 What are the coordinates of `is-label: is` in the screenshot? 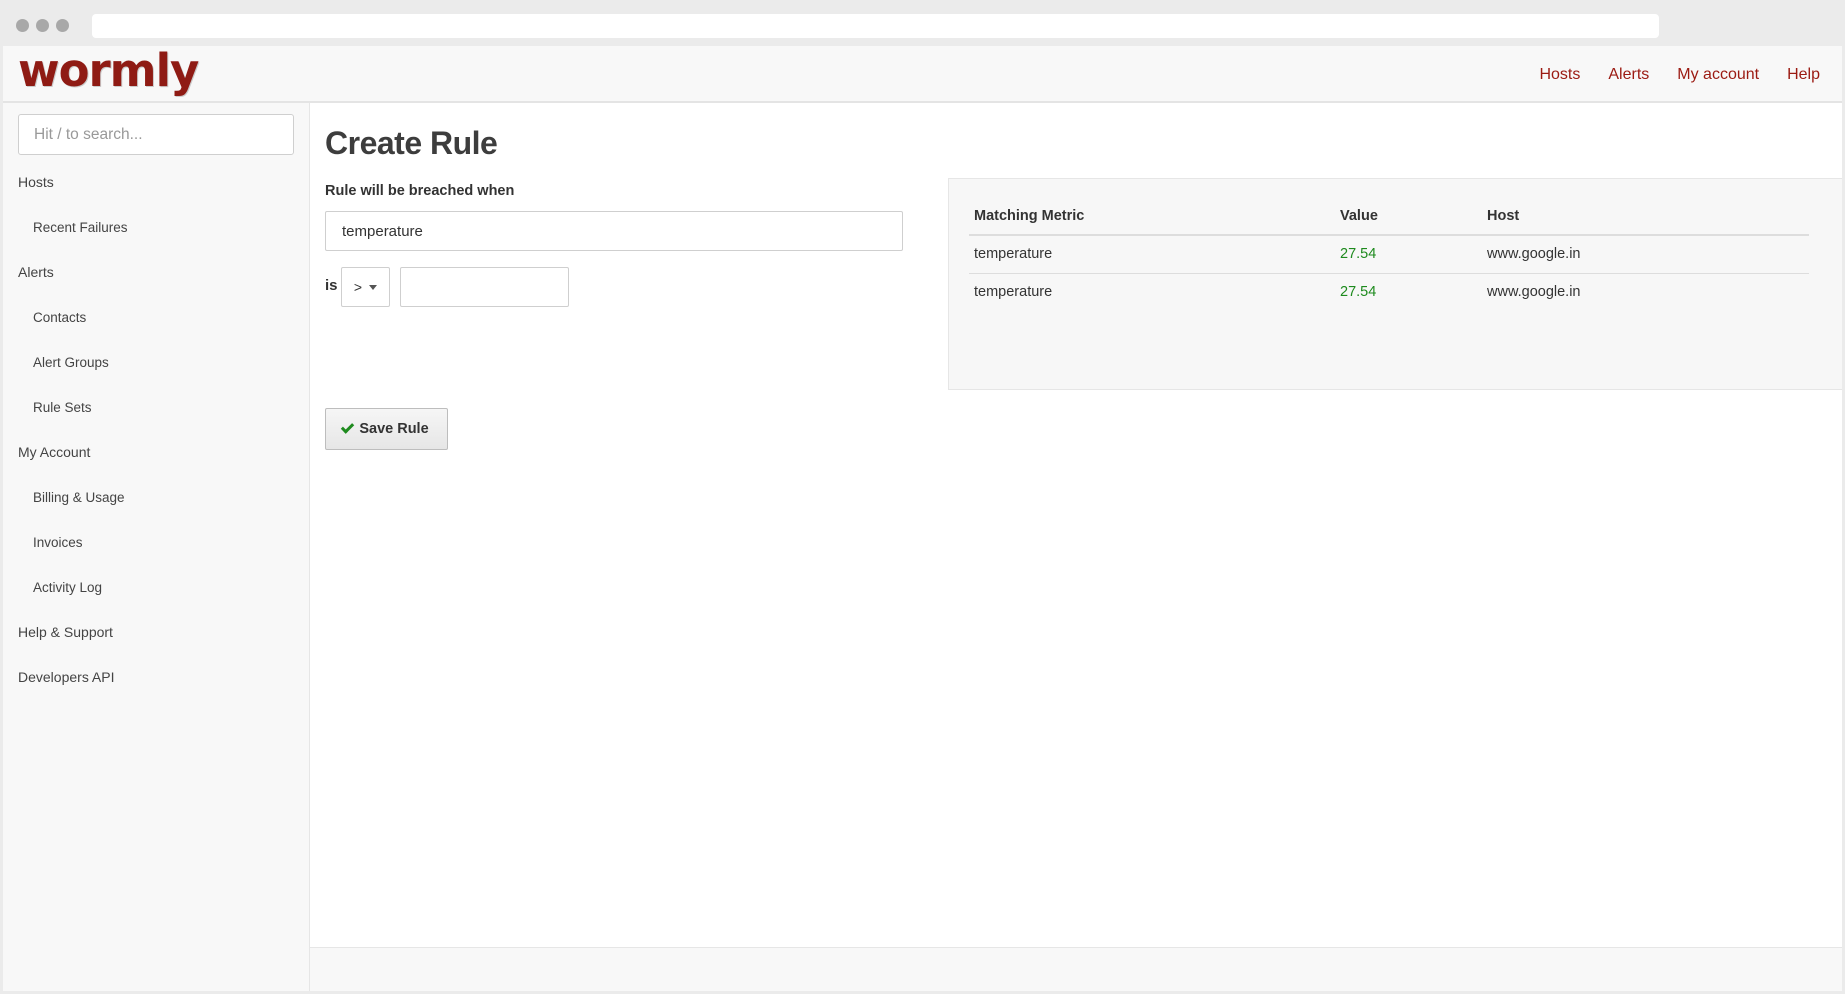 It's located at (331, 285).